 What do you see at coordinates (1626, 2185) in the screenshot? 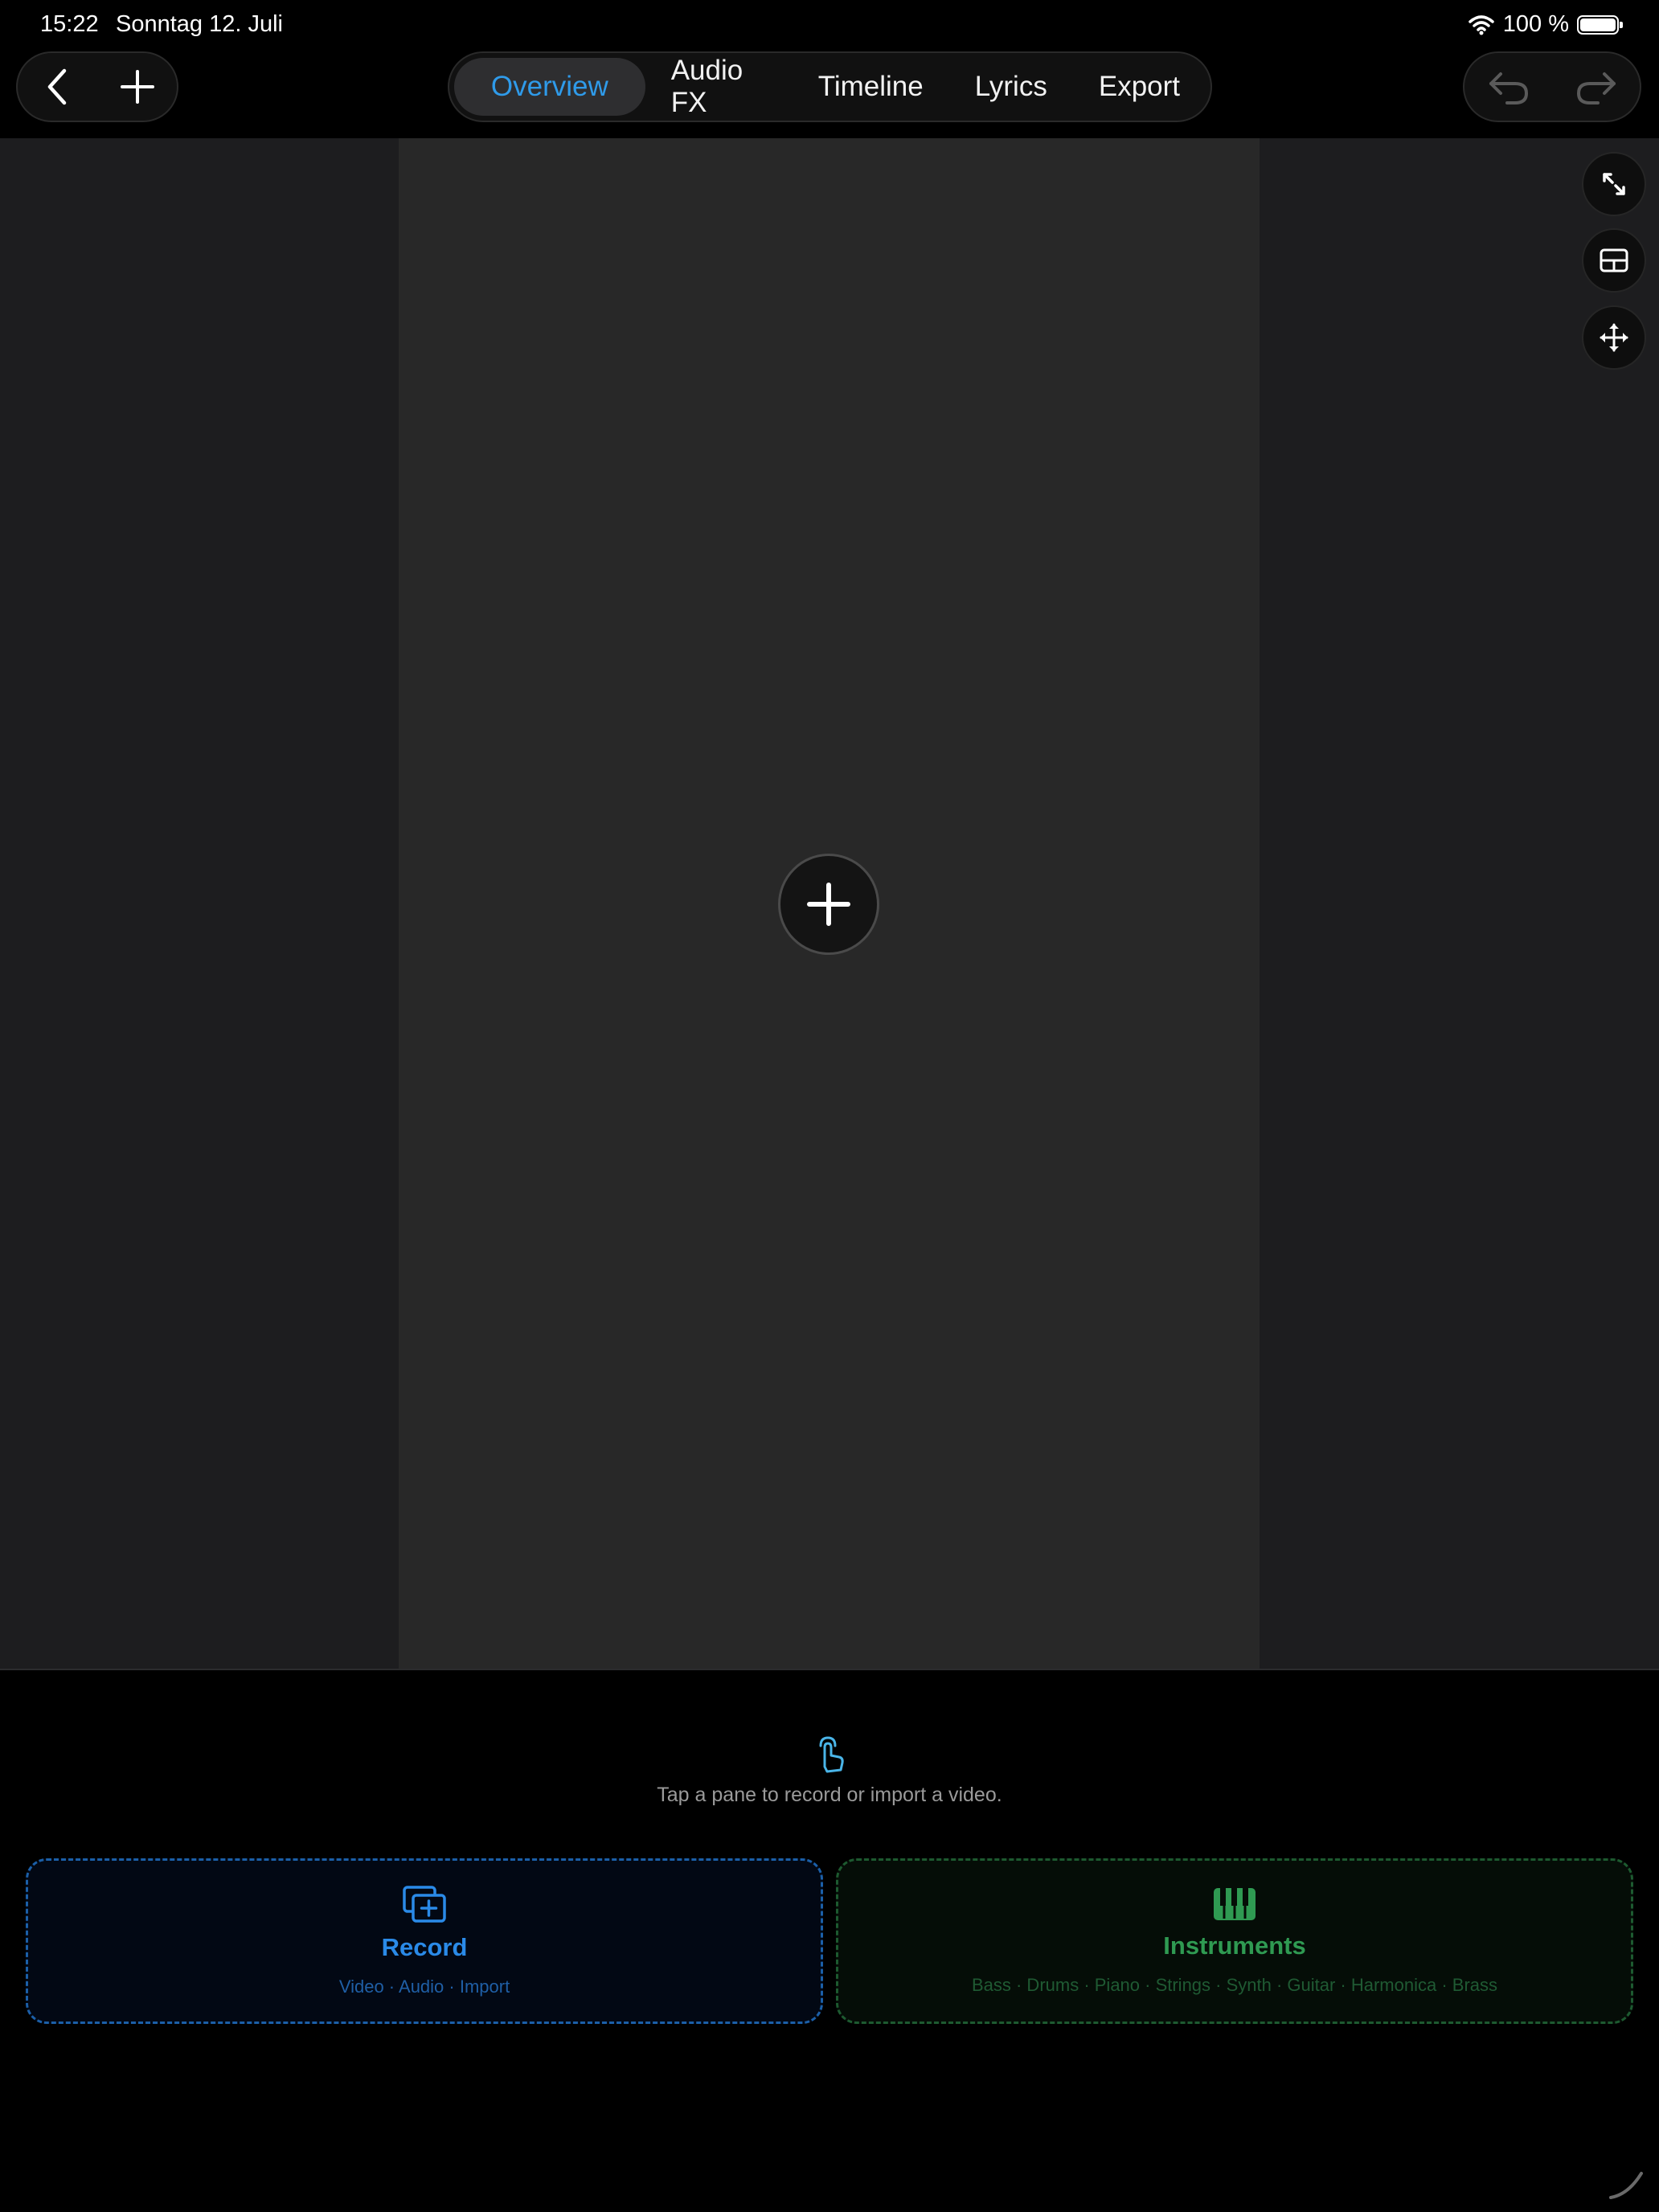
I see `corner-handle-icon` at bounding box center [1626, 2185].